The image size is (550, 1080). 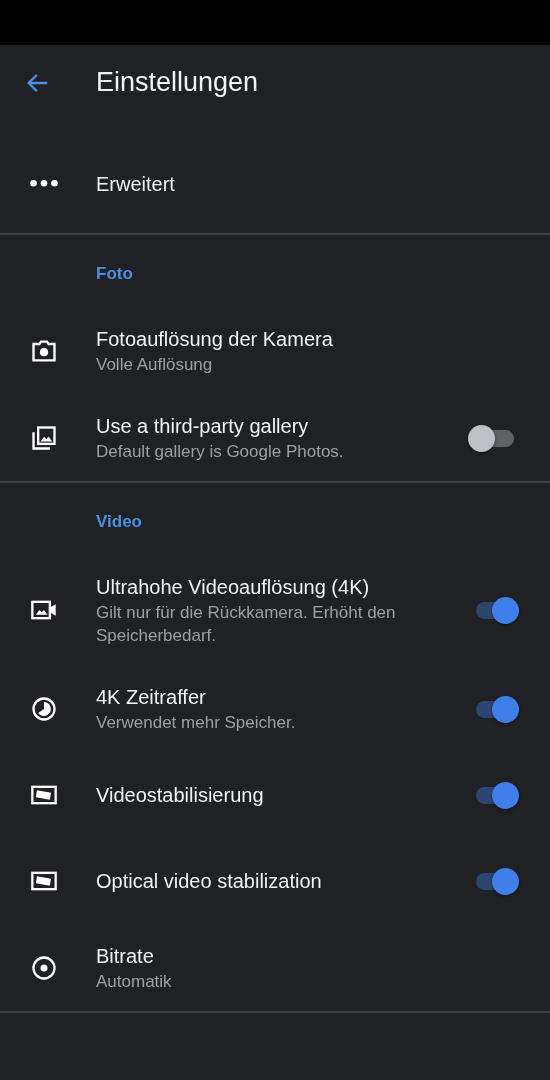 I want to click on settings-item: Fotoauflösung der Kamera Volle Auflösung, so click(x=275, y=350).